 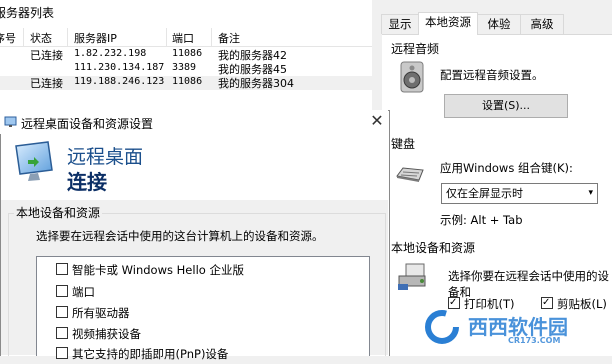 What do you see at coordinates (8, 38) in the screenshot?
I see `header-num: 序号` at bounding box center [8, 38].